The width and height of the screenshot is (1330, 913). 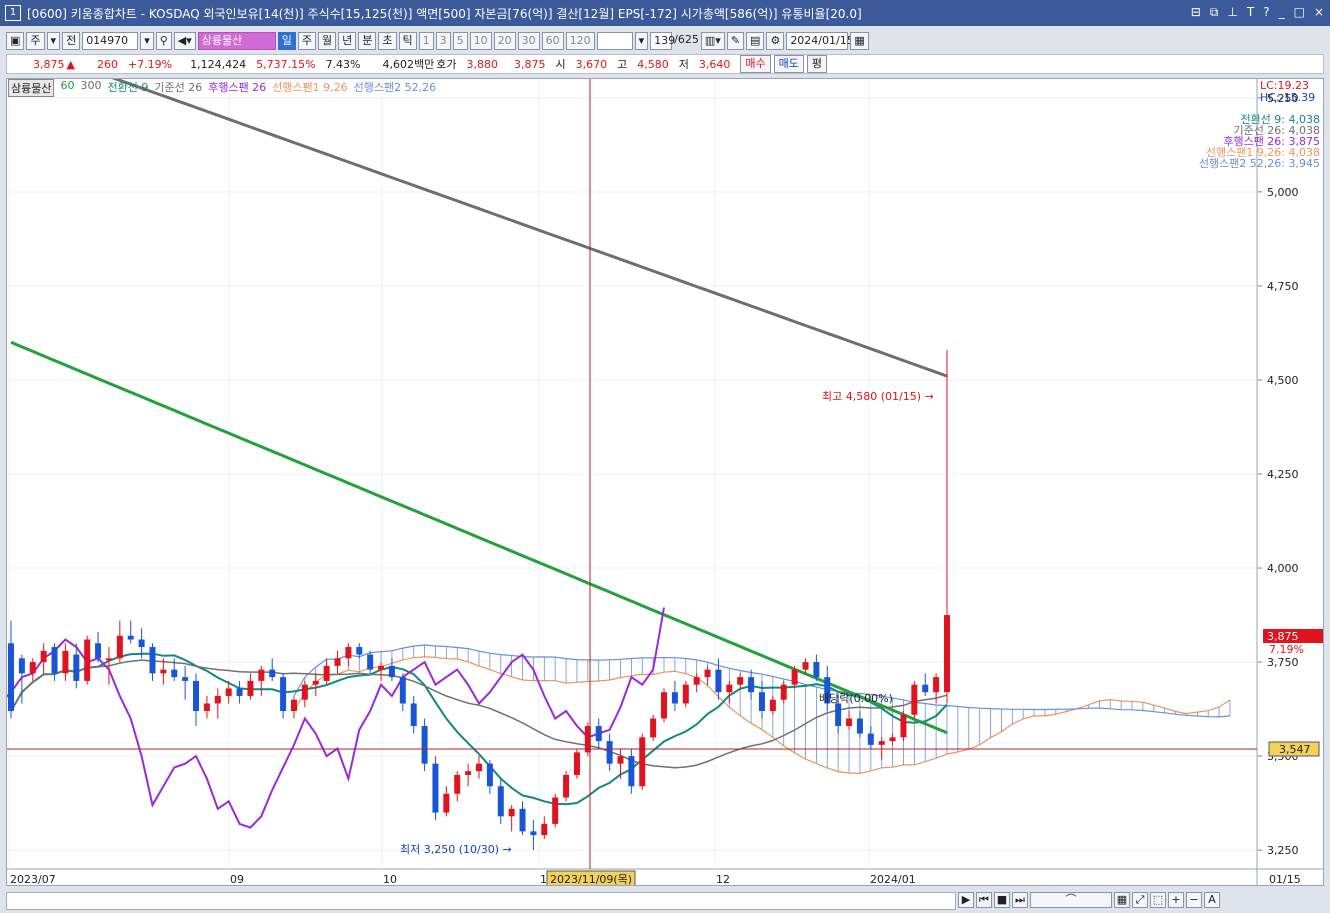 I want to click on pin-icon: ⊥, so click(x=1232, y=12).